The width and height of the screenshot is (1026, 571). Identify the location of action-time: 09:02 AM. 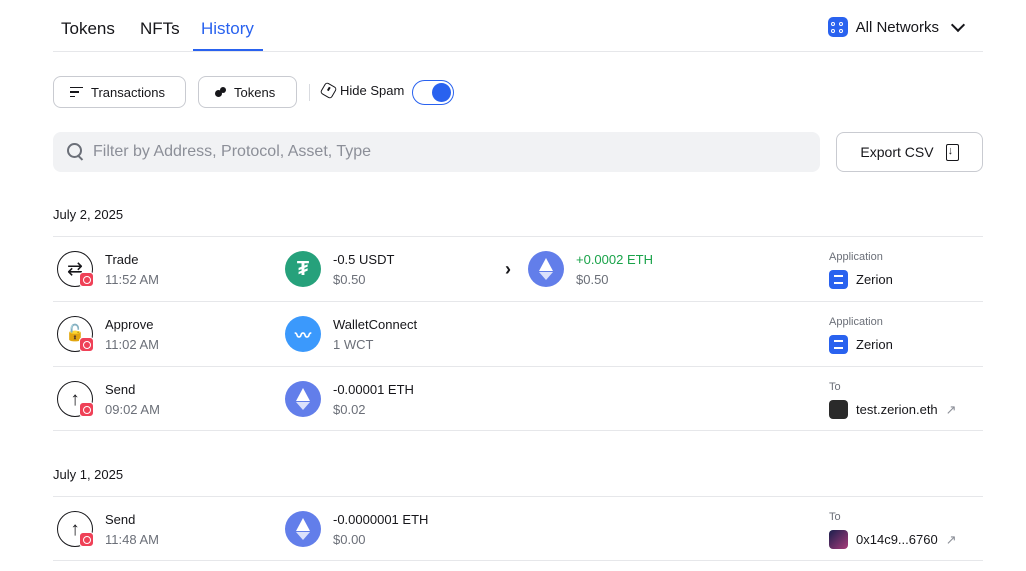
(132, 409).